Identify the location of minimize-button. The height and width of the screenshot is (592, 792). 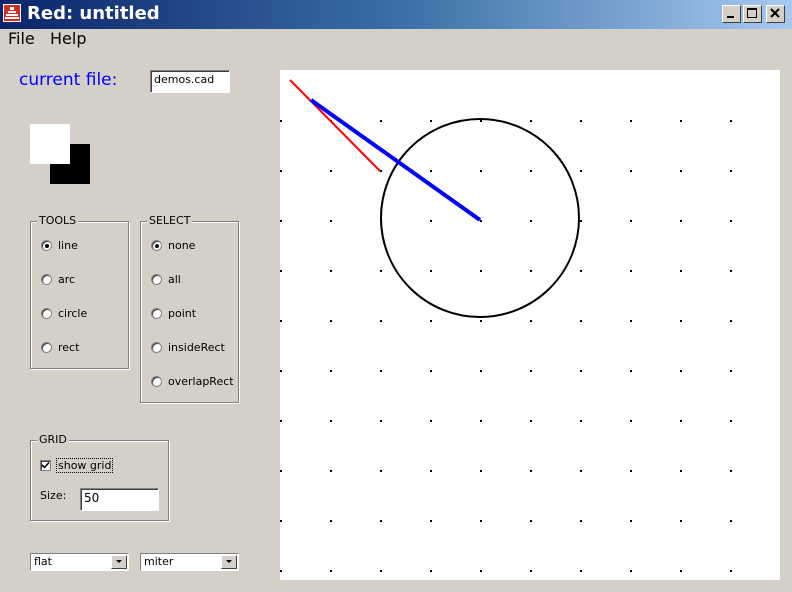
(731, 14).